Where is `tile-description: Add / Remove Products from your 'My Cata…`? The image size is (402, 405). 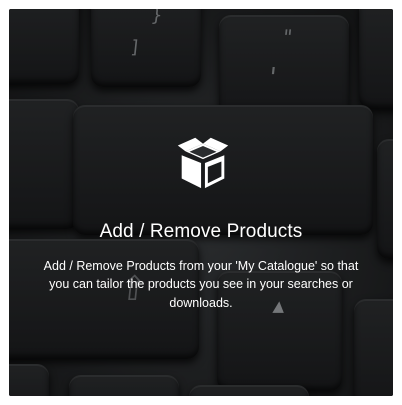 tile-description: Add / Remove Products from your 'My Cata… is located at coordinates (201, 284).